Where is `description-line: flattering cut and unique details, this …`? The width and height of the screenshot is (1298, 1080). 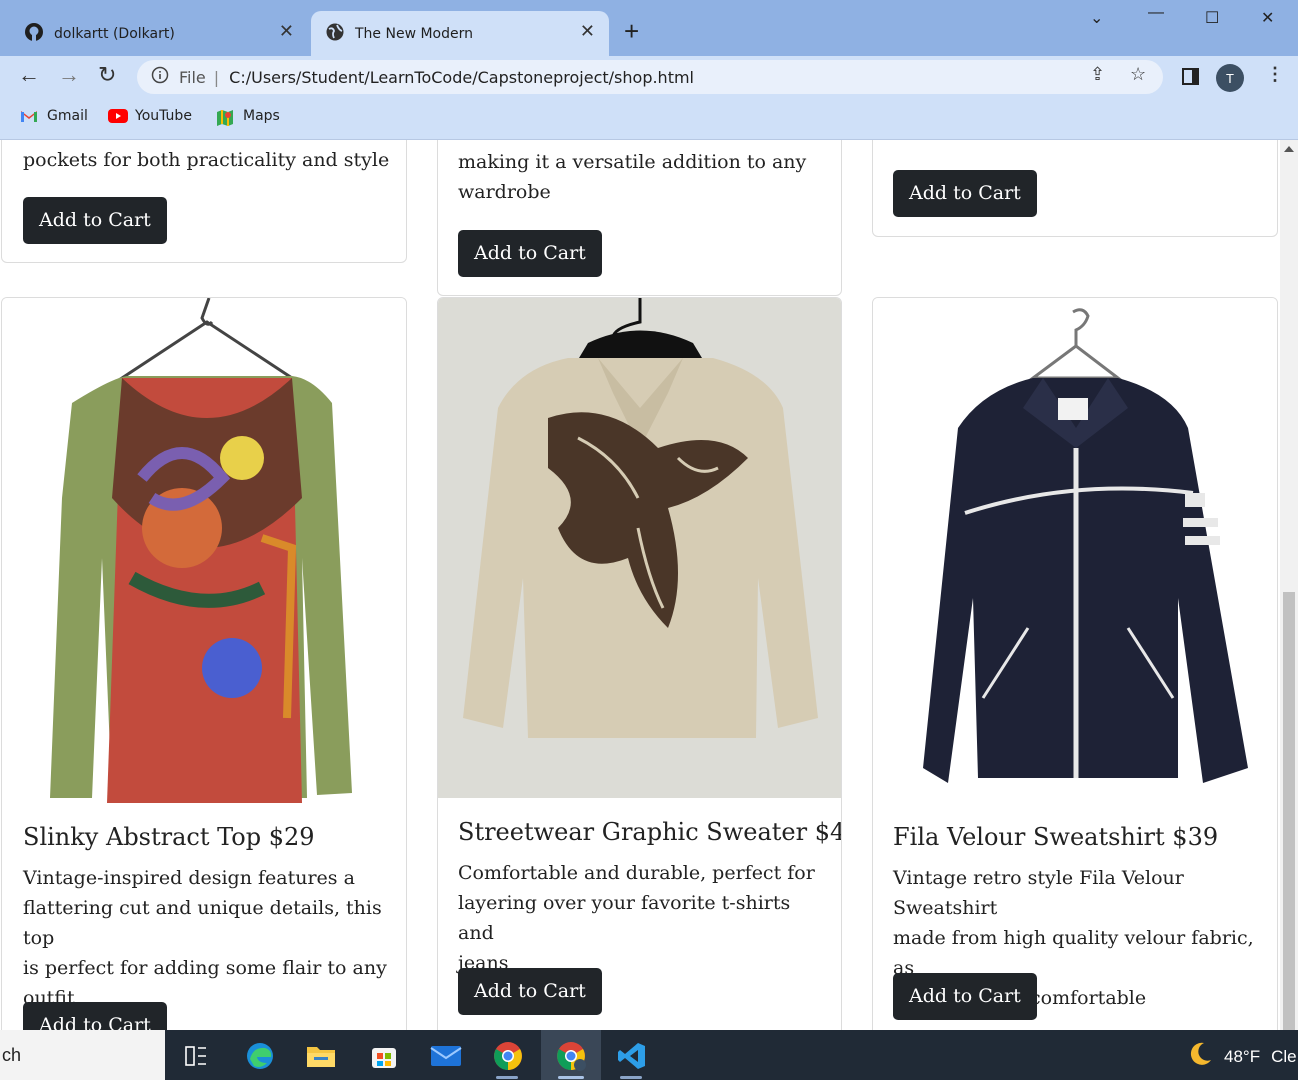 description-line: flattering cut and unique details, this … is located at coordinates (202, 923).